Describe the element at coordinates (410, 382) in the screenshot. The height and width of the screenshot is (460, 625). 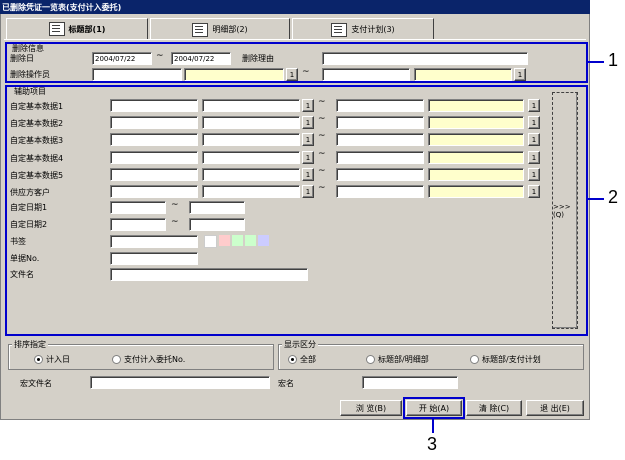
I see `macro-name-input` at that location.